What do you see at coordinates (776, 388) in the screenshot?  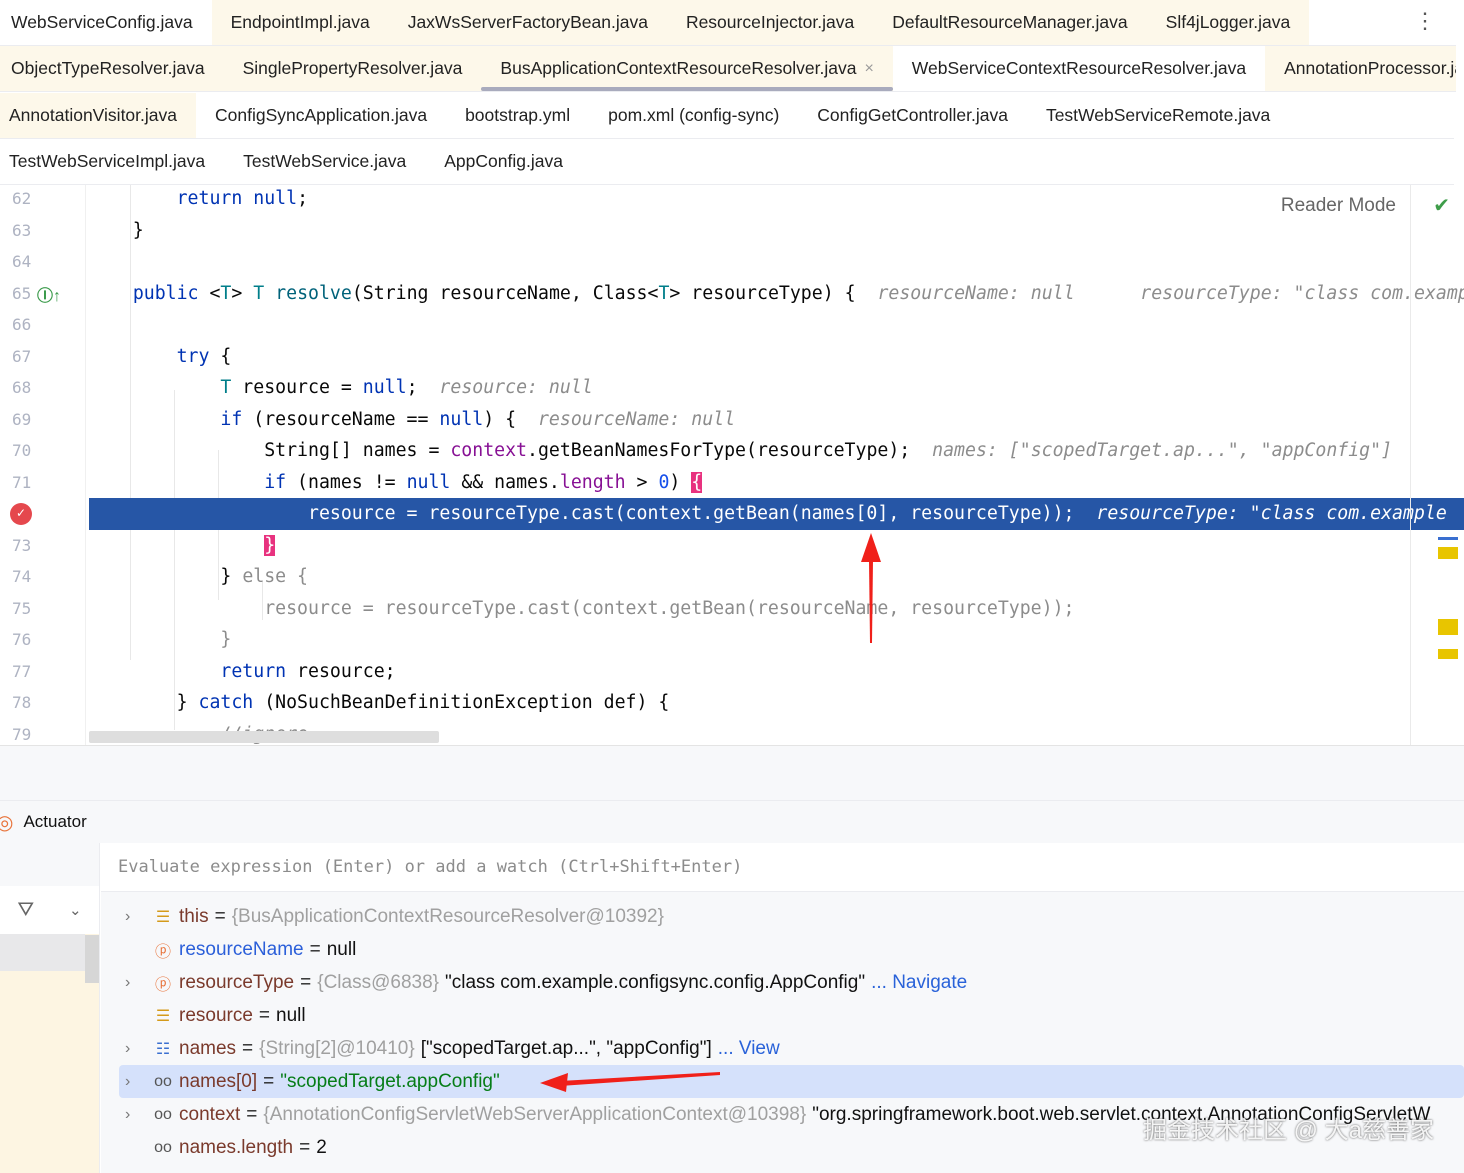 I see `code-line: T resource = null; resource: null` at bounding box center [776, 388].